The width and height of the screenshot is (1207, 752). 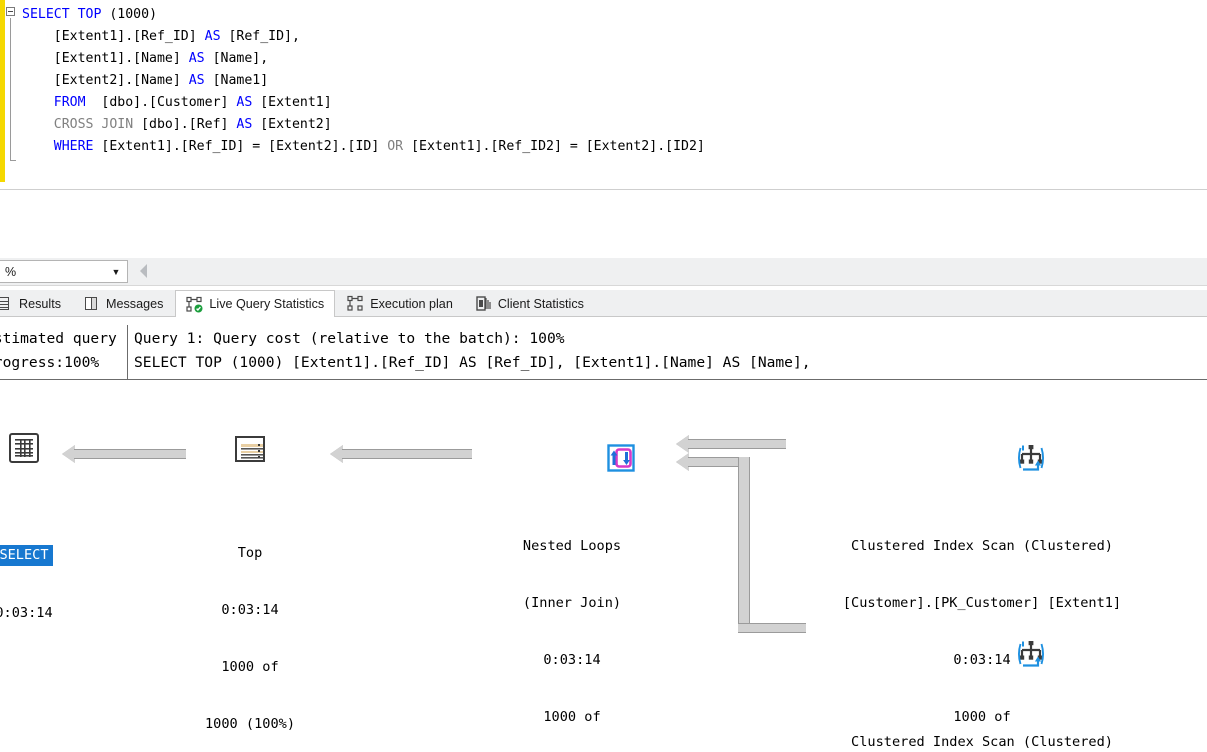 I want to click on estimated-query-progress-pane: Estimated query progress:100%, so click(x=64, y=352).